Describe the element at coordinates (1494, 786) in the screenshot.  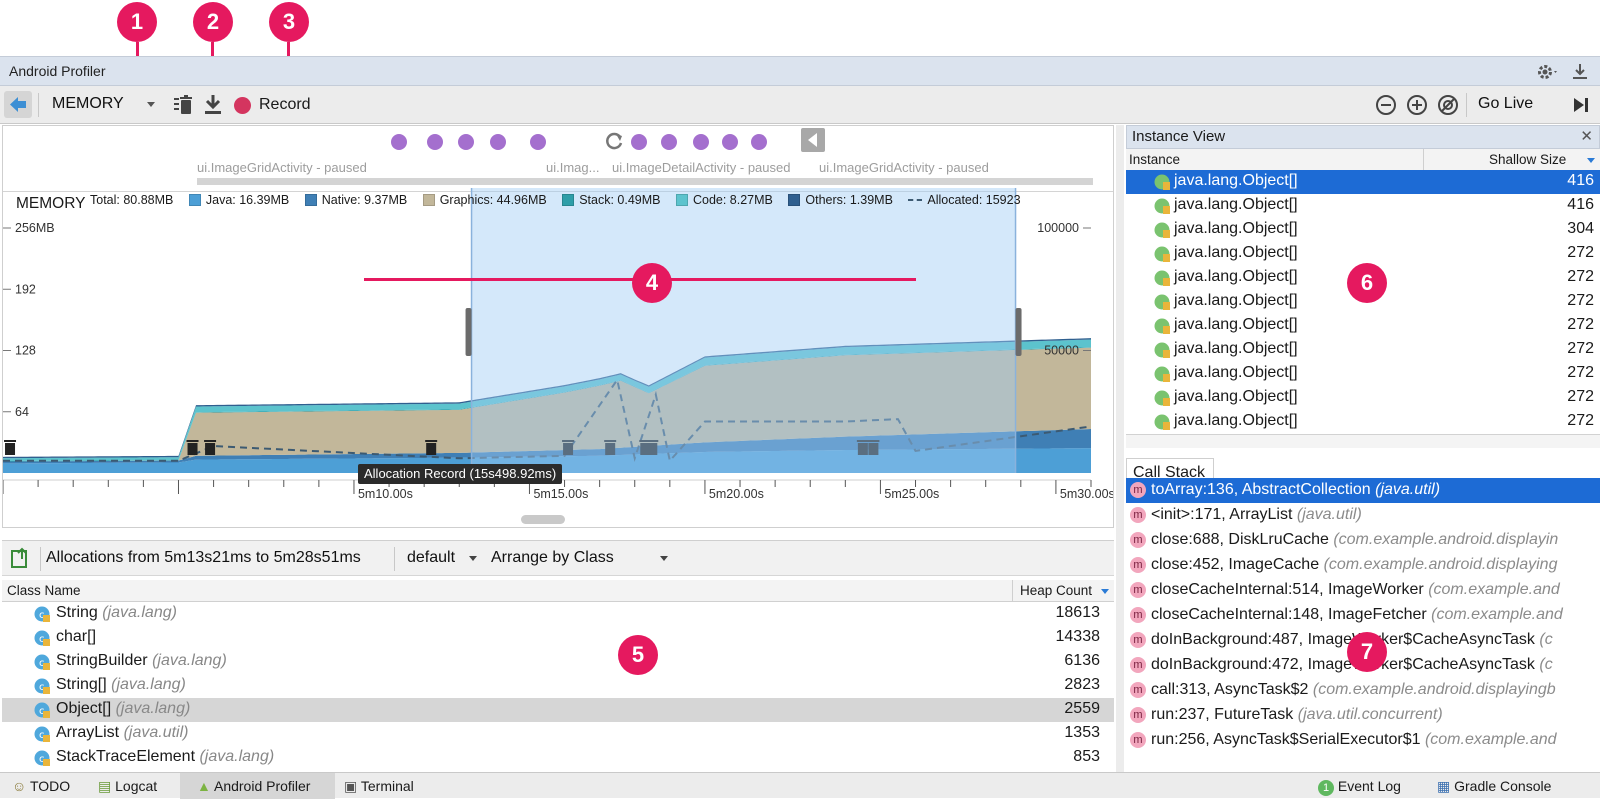
I see `gradle-console-tab: ▦ Gradle Console` at that location.